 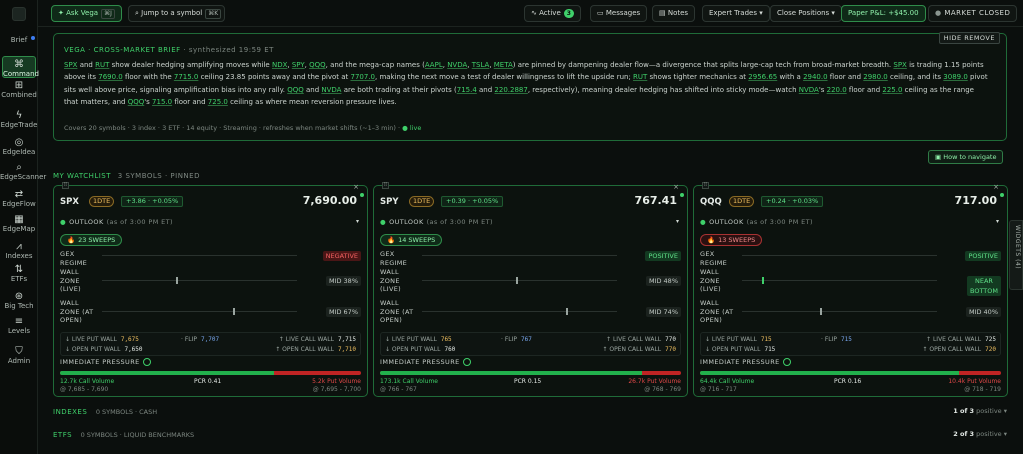 I want to click on wall-zone-open-value: MID 74%, so click(x=663, y=312).